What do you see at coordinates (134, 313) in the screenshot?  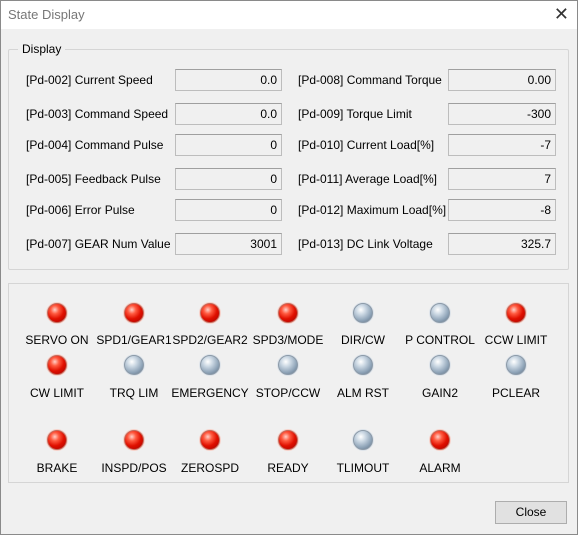 I see `led-spd1-gear1-icon` at bounding box center [134, 313].